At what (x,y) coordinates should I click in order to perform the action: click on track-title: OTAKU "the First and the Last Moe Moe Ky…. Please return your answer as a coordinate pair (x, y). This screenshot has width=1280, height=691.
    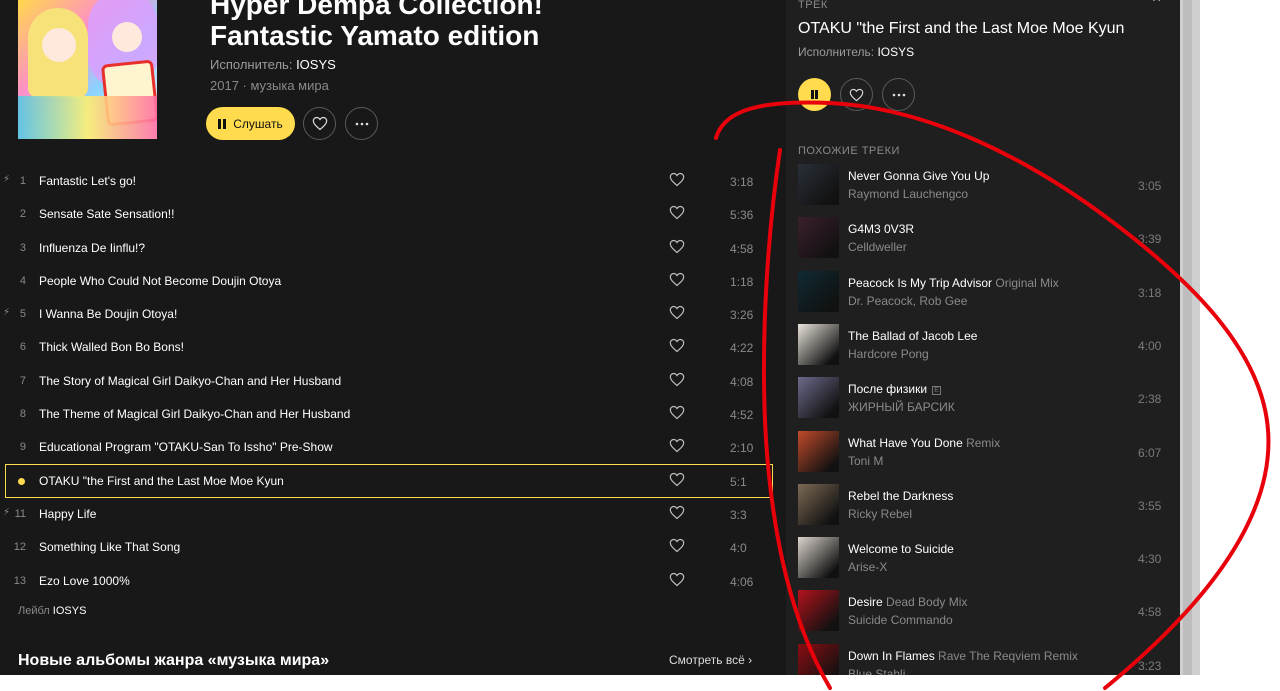
    Looking at the image, I should click on (161, 481).